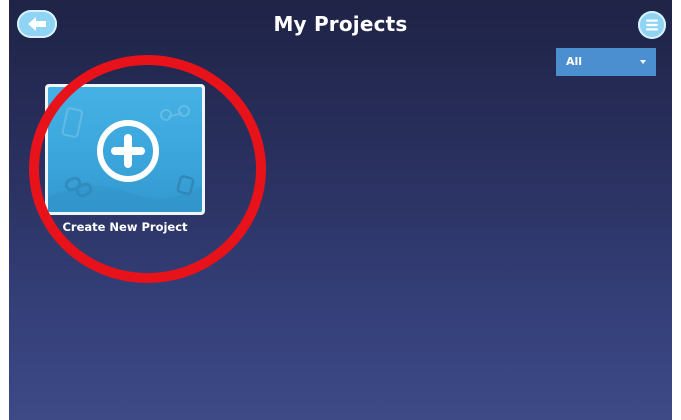  What do you see at coordinates (128, 151) in the screenshot?
I see `plus-circle-icon` at bounding box center [128, 151].